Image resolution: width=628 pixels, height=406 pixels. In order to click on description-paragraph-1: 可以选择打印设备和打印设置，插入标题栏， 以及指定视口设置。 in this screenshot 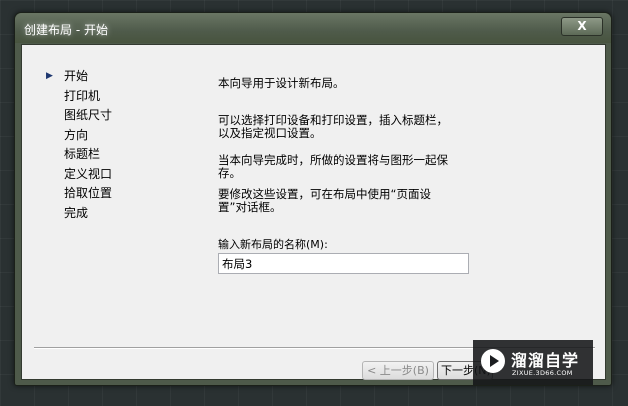, I will do `click(333, 126)`.